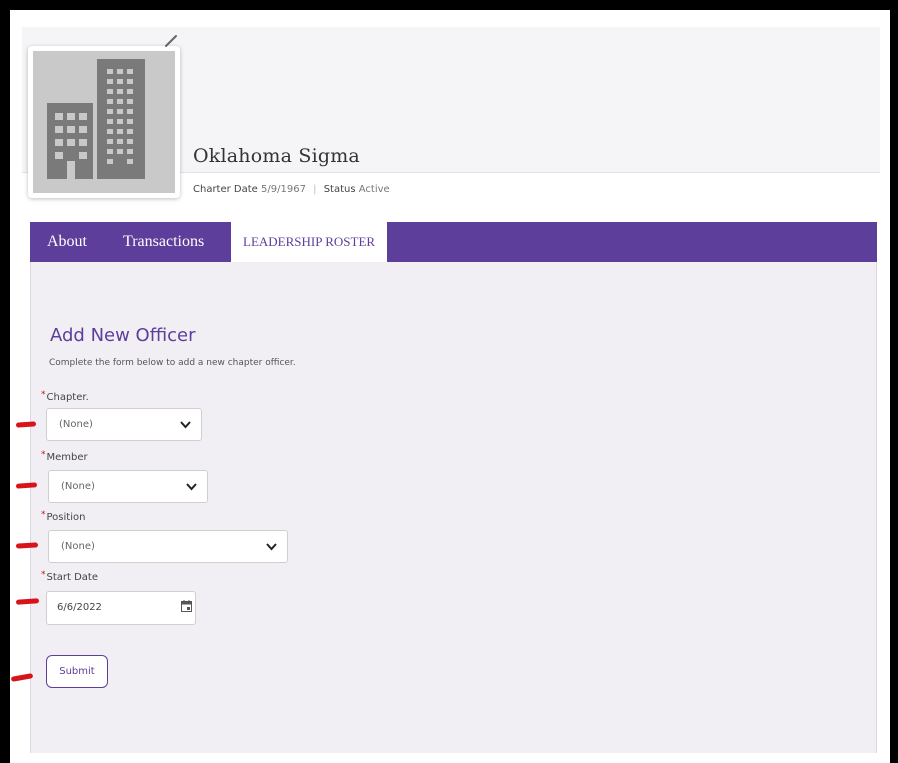 Image resolution: width=898 pixels, height=763 pixels. What do you see at coordinates (96, 119) in the screenshot?
I see `building-icon` at bounding box center [96, 119].